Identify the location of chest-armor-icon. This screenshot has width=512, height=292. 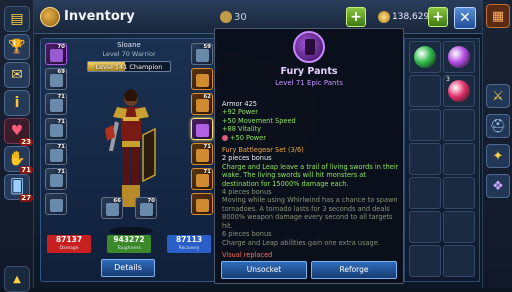
(56, 105).